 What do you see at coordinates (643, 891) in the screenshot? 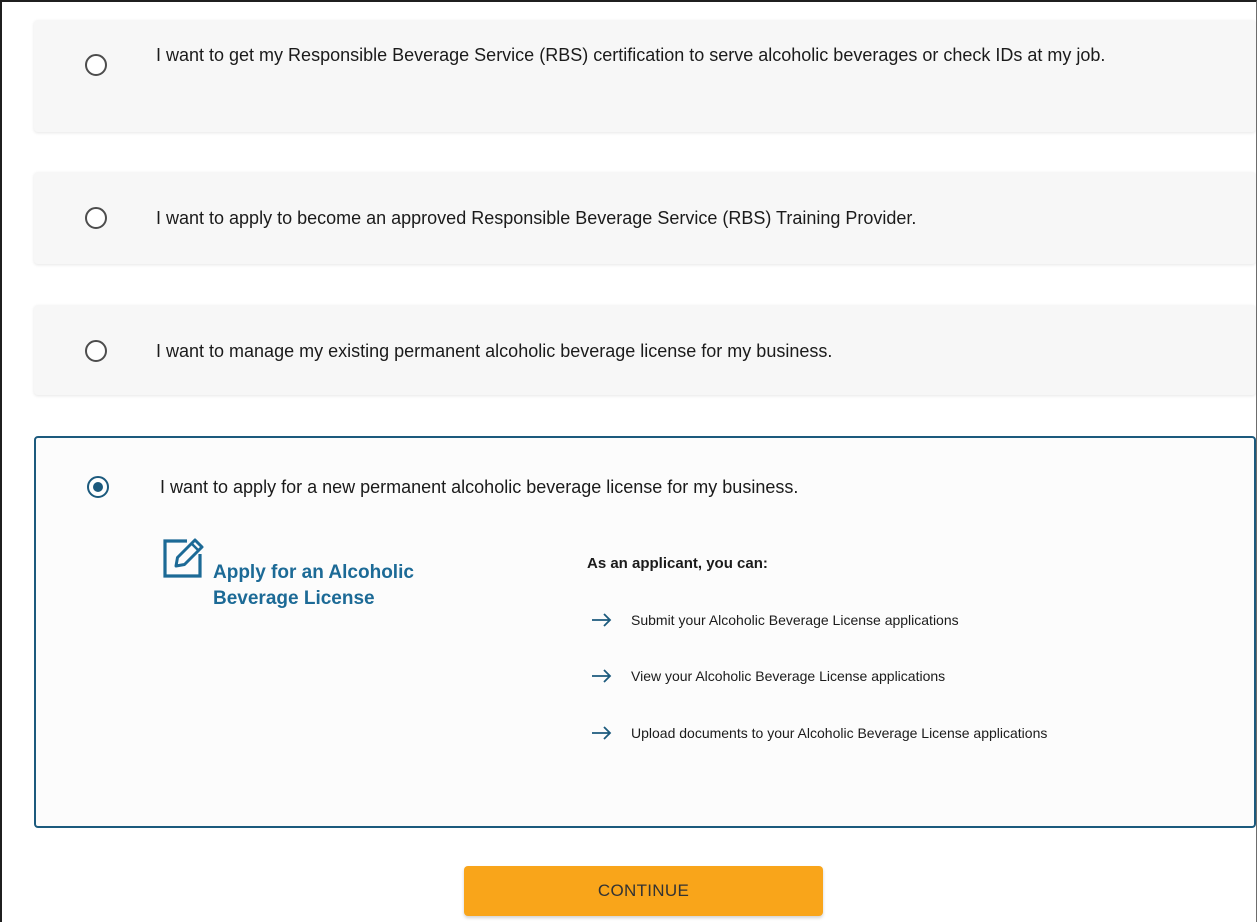
I see `continue-button: CONTINUE` at bounding box center [643, 891].